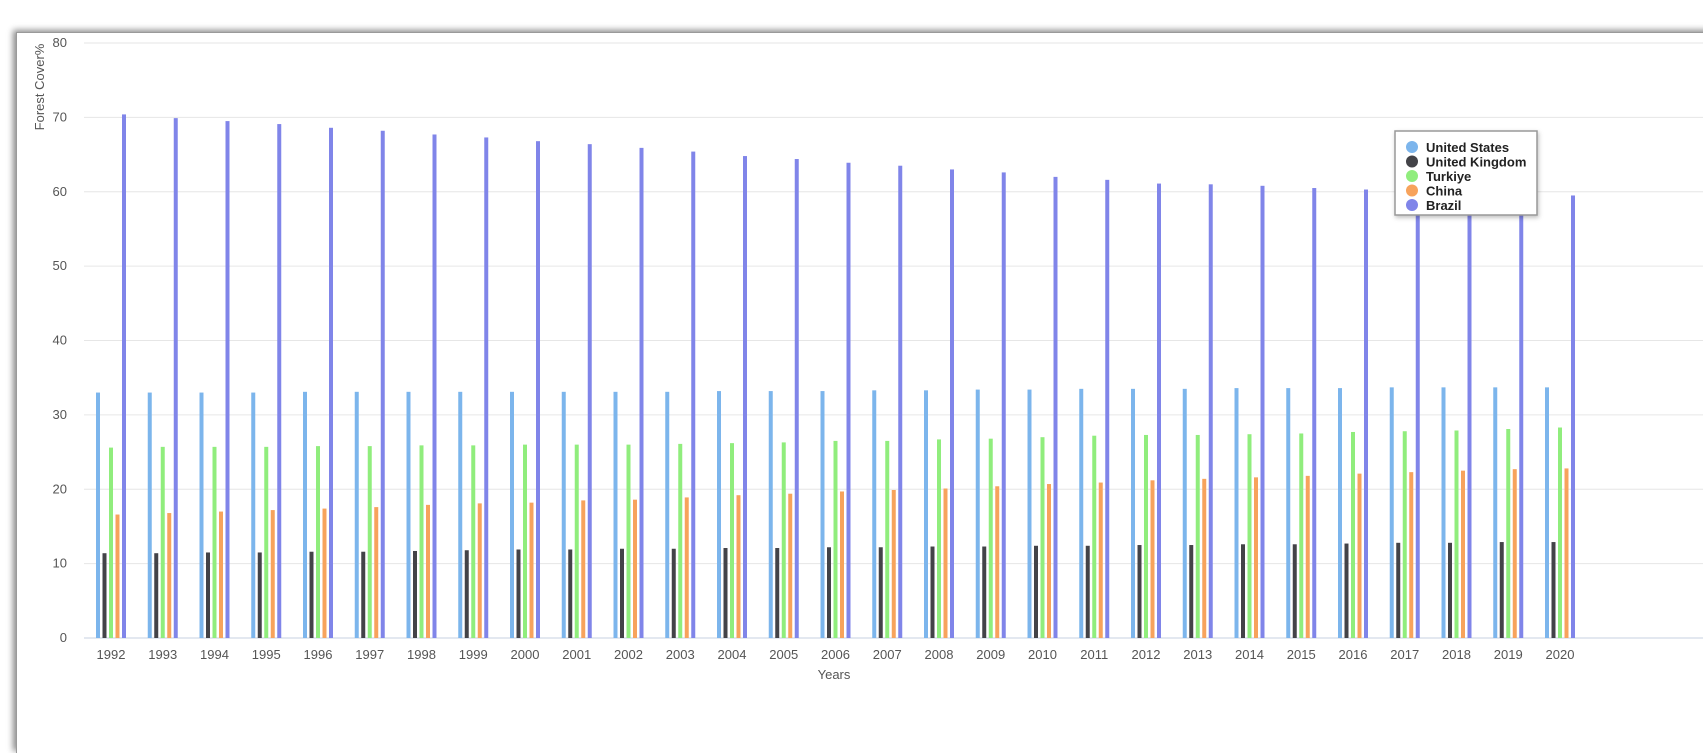  Describe the element at coordinates (622, 593) in the screenshot. I see `bar-united-kingdom-2002` at that location.